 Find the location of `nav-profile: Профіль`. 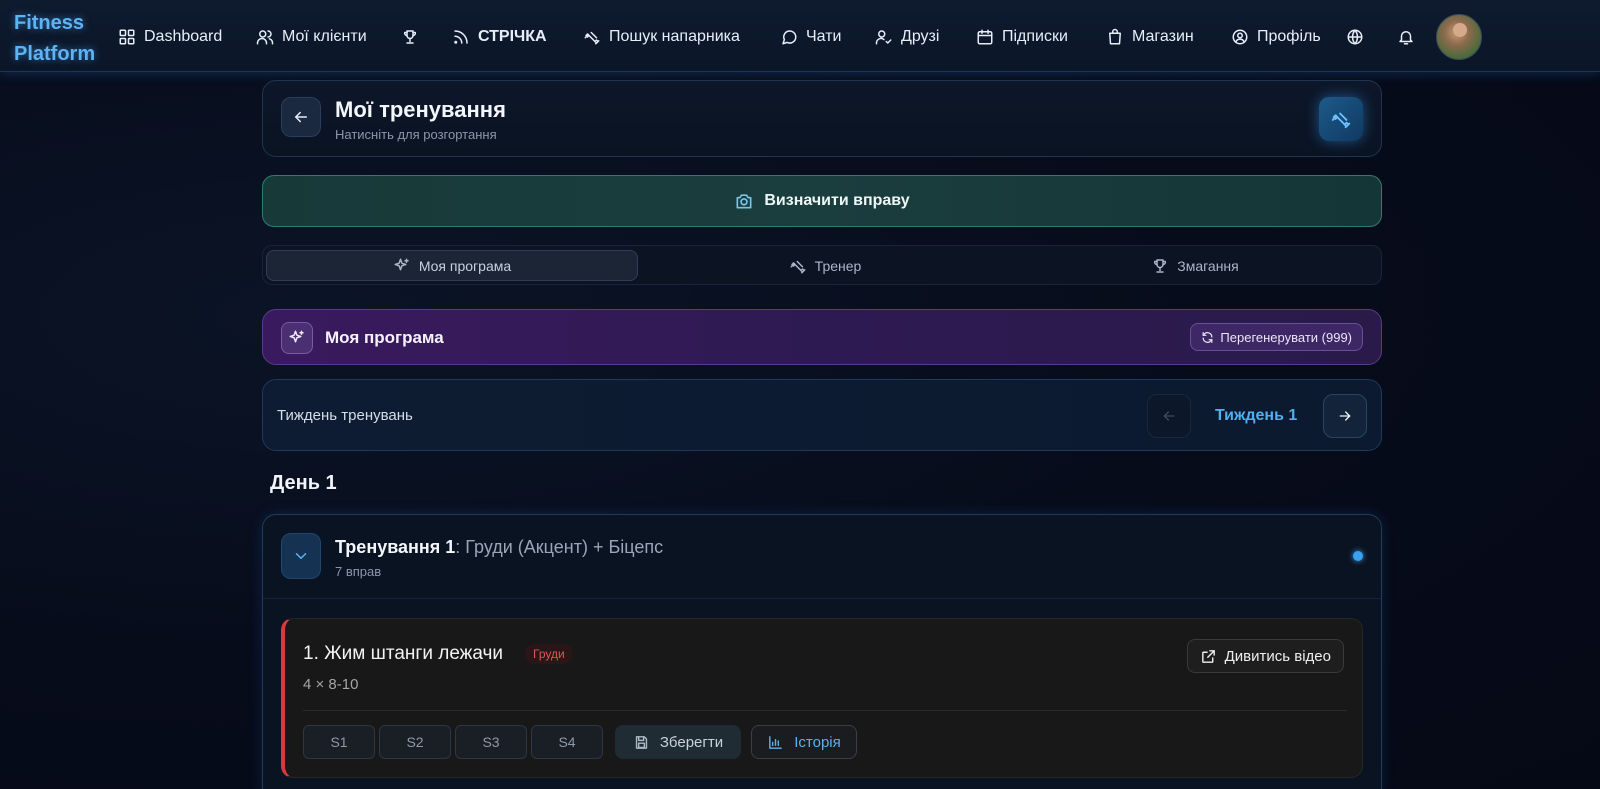

nav-profile: Профіль is located at coordinates (1276, 37).